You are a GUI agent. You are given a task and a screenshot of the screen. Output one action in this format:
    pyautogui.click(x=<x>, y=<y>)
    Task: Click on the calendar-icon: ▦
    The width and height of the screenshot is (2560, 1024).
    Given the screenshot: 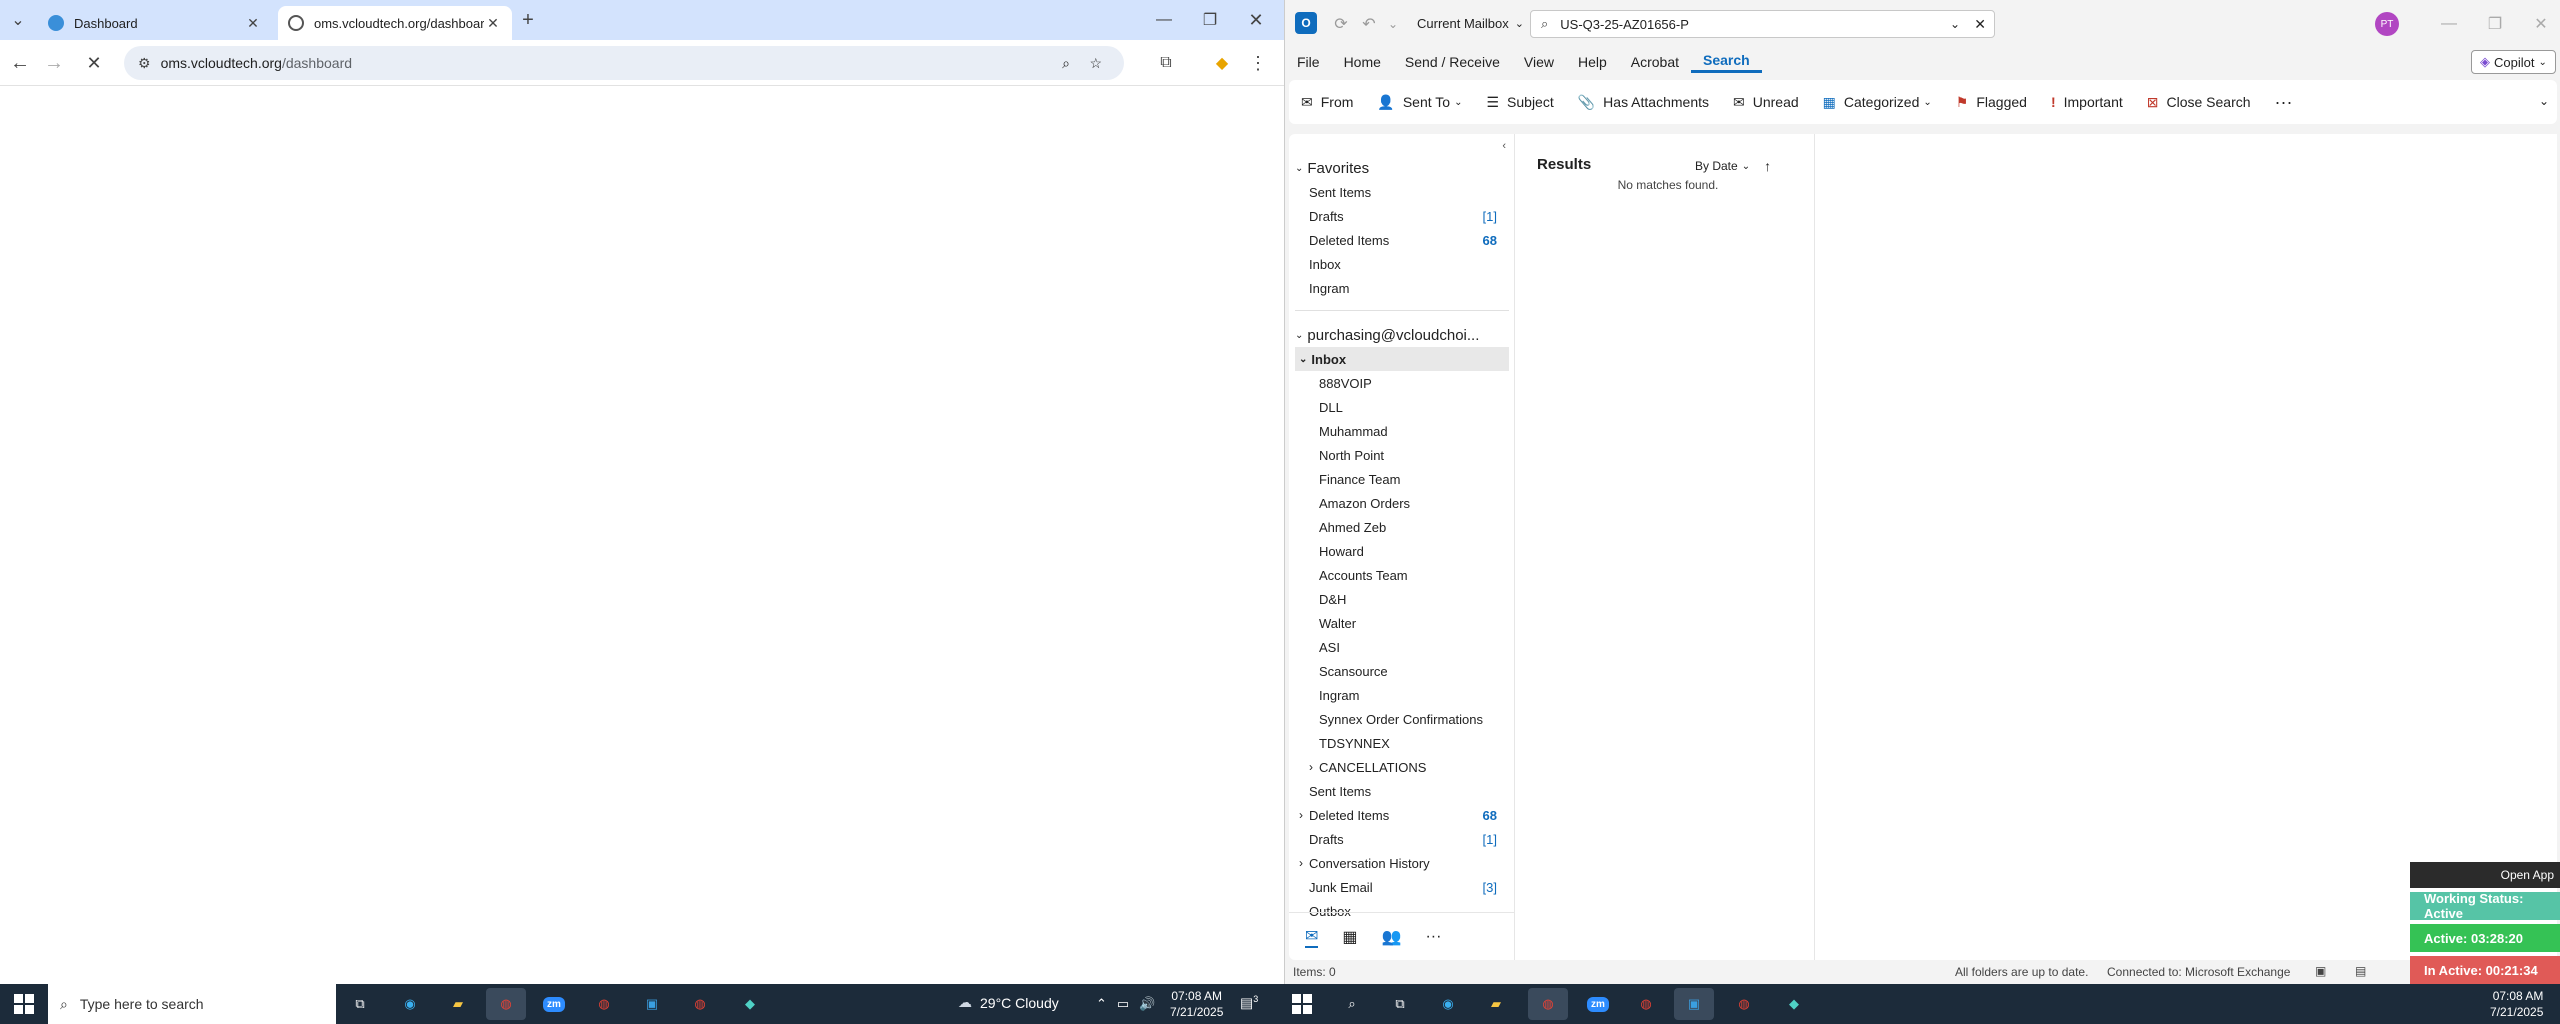 What is the action you would take?
    pyautogui.click(x=1349, y=937)
    